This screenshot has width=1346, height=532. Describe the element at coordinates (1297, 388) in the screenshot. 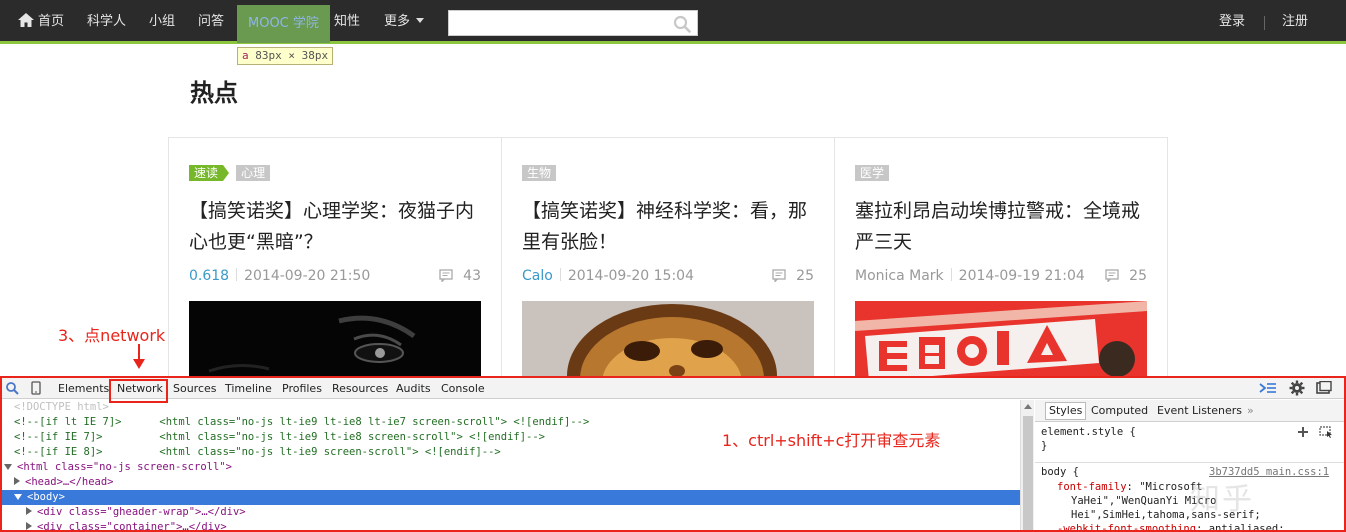

I see `gear-icon` at that location.